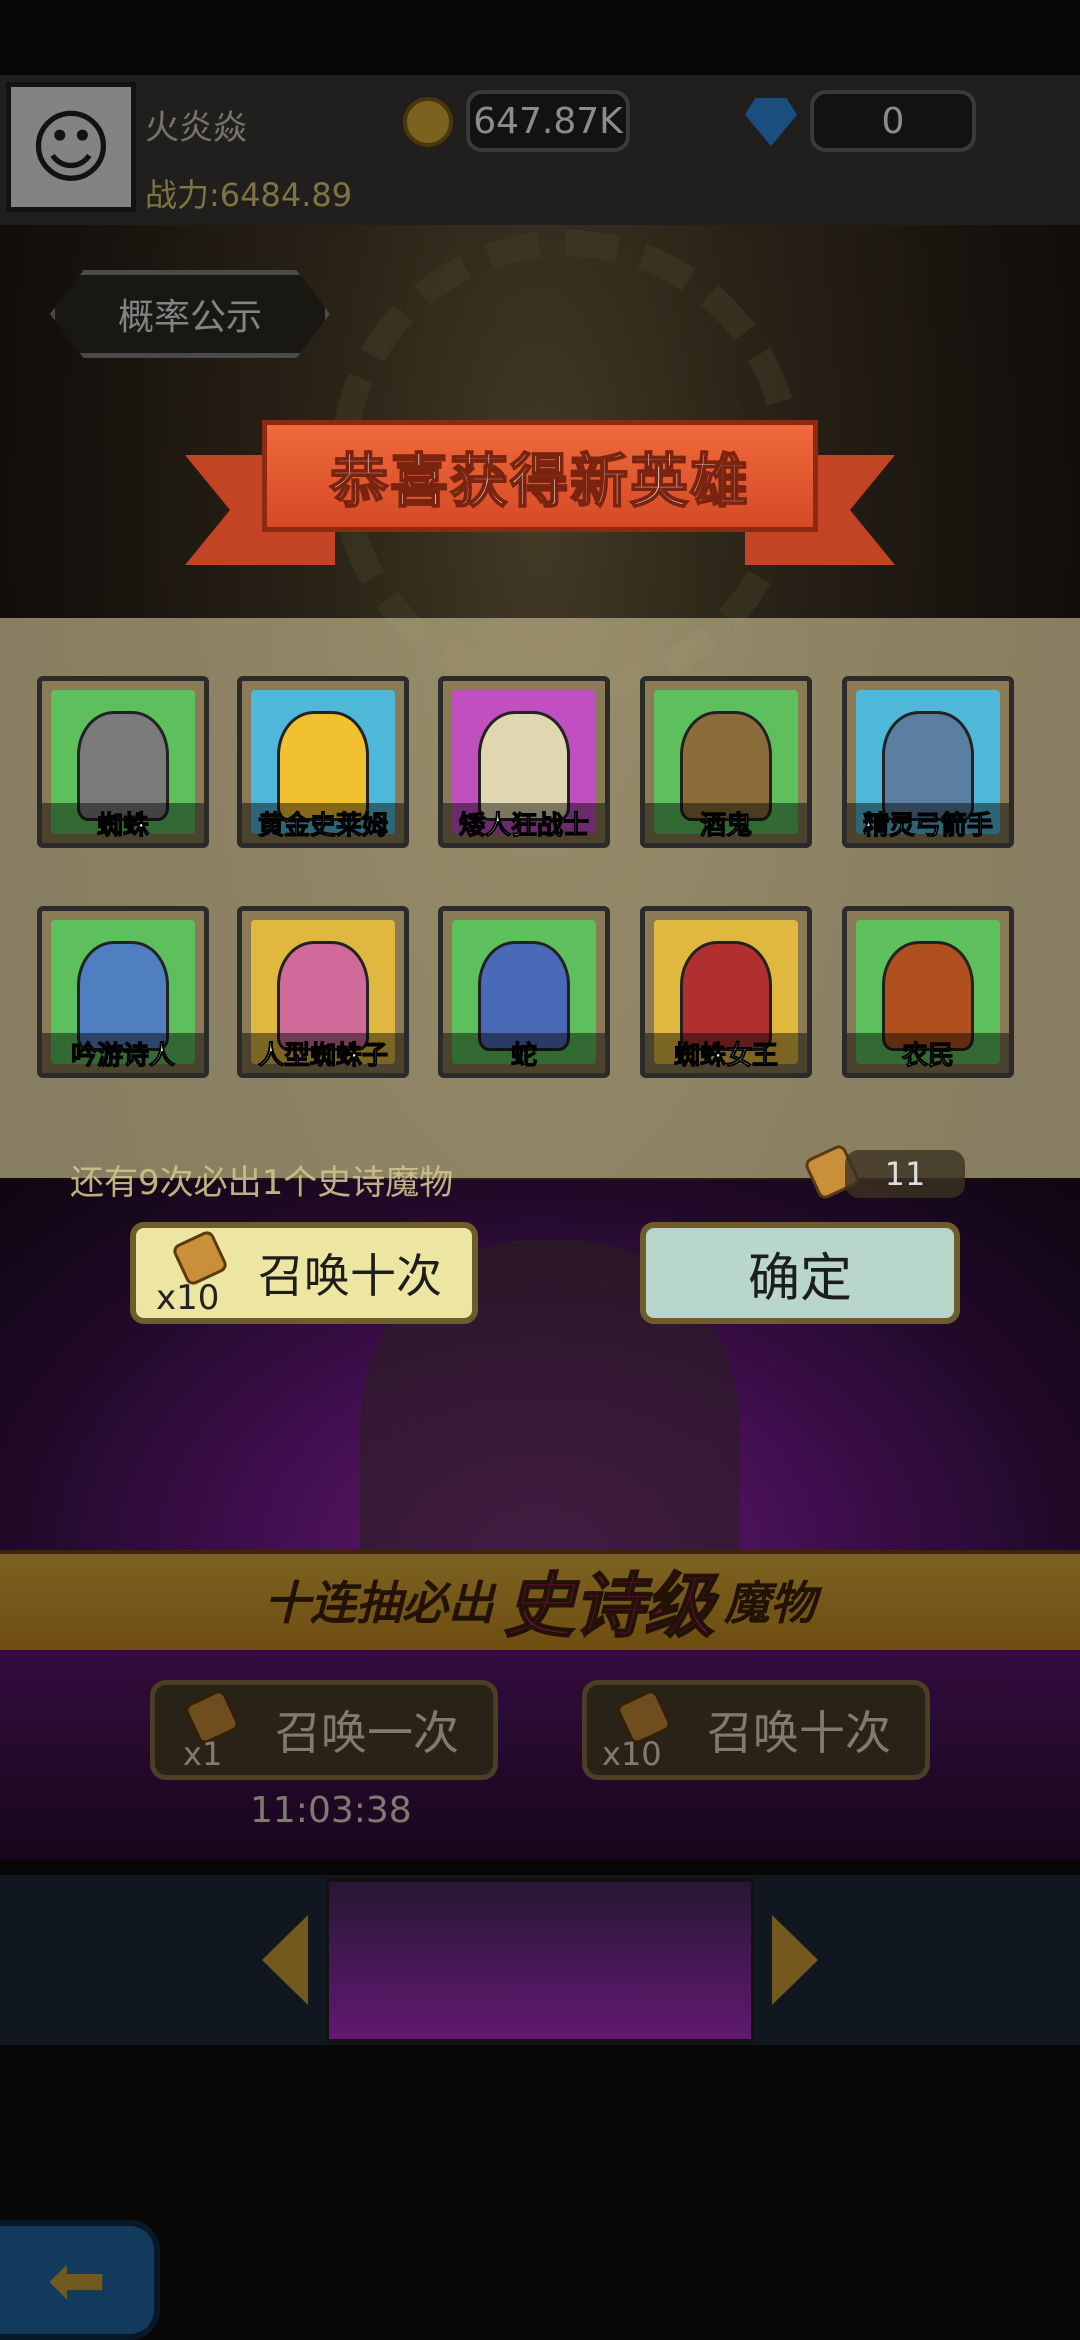 This screenshot has width=1080, height=2340. I want to click on summon-ten-button: x10 召唤十次, so click(304, 1273).